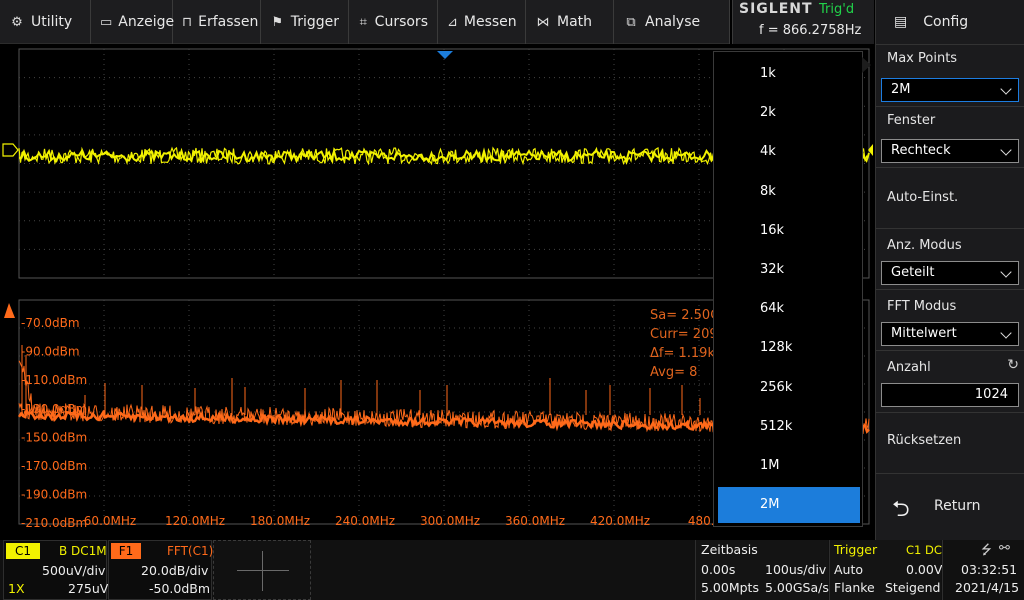  What do you see at coordinates (83, 551) in the screenshot?
I see `channel1-coupling: B DC1M` at bounding box center [83, 551].